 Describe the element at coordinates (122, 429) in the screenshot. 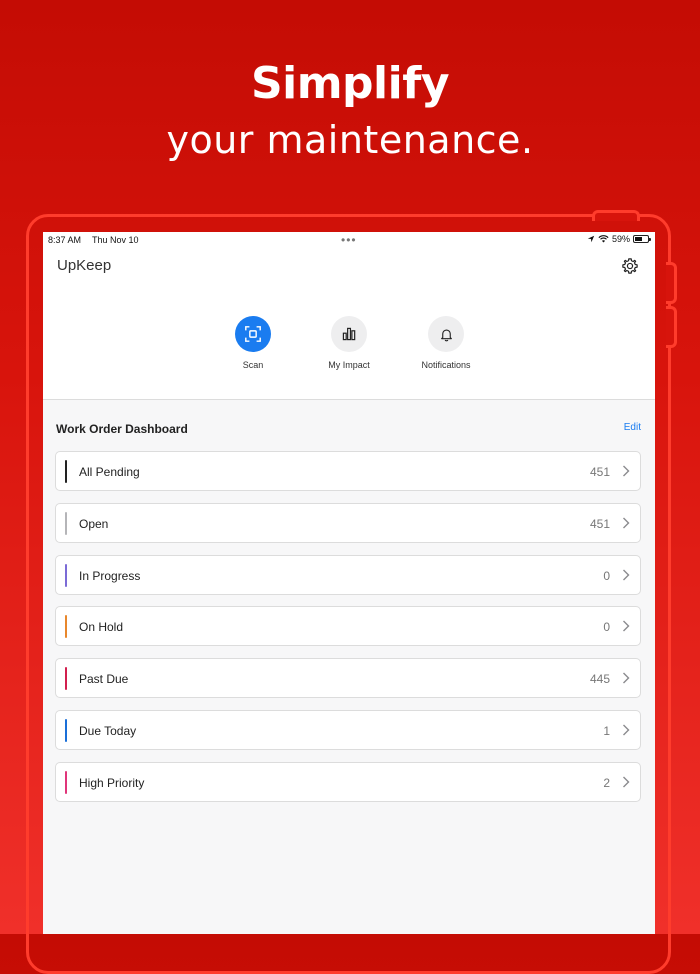

I see `dashboard-title: Work Order Dashboard` at that location.